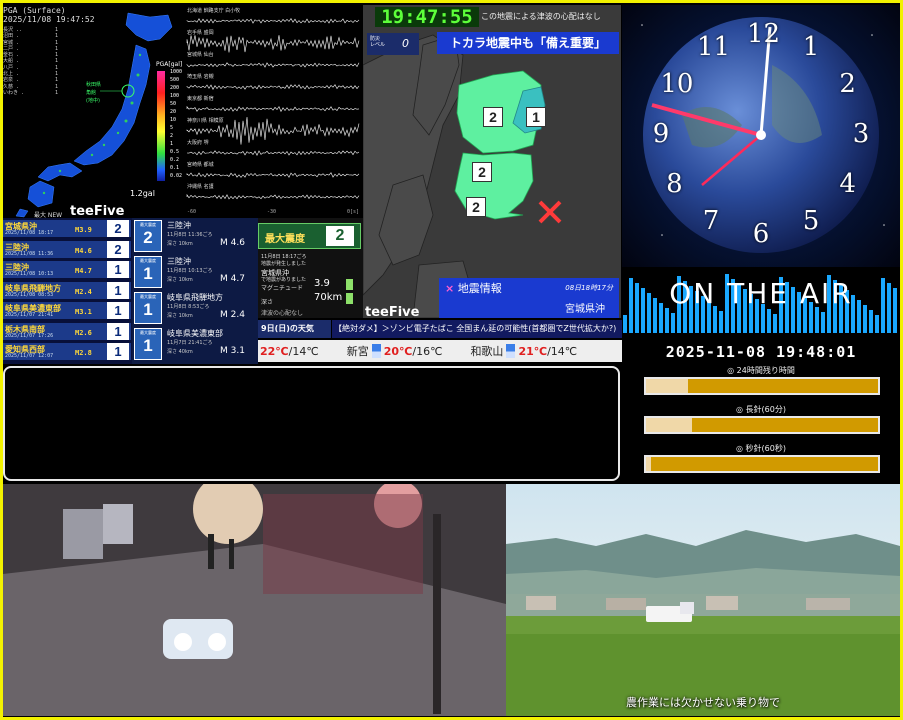 The width and height of the screenshot is (903, 720). What do you see at coordinates (309, 236) in the screenshot?
I see `max-intensity-box: 最大震度 2` at bounding box center [309, 236].